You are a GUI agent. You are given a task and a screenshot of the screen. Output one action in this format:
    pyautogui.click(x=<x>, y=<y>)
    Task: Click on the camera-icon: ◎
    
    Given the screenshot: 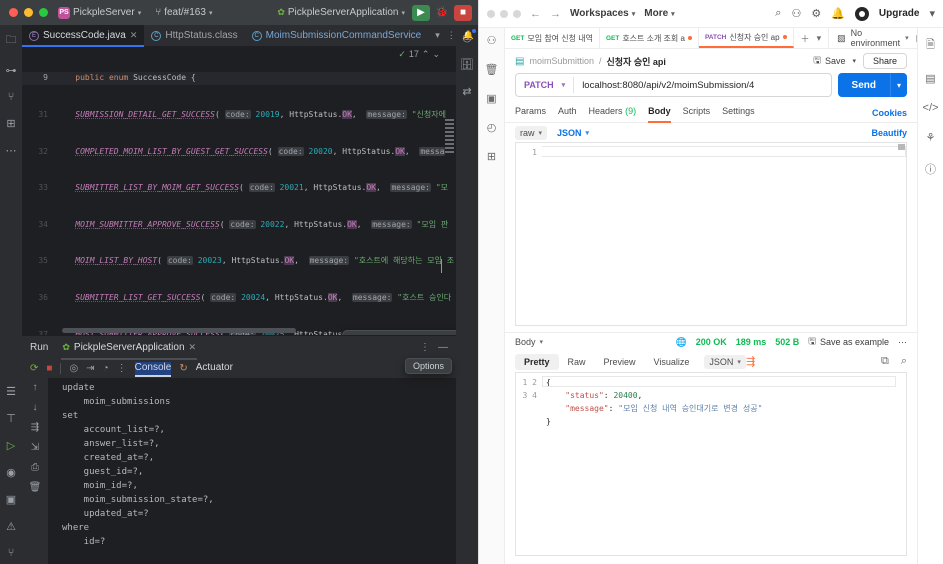 What is the action you would take?
    pyautogui.click(x=73, y=368)
    